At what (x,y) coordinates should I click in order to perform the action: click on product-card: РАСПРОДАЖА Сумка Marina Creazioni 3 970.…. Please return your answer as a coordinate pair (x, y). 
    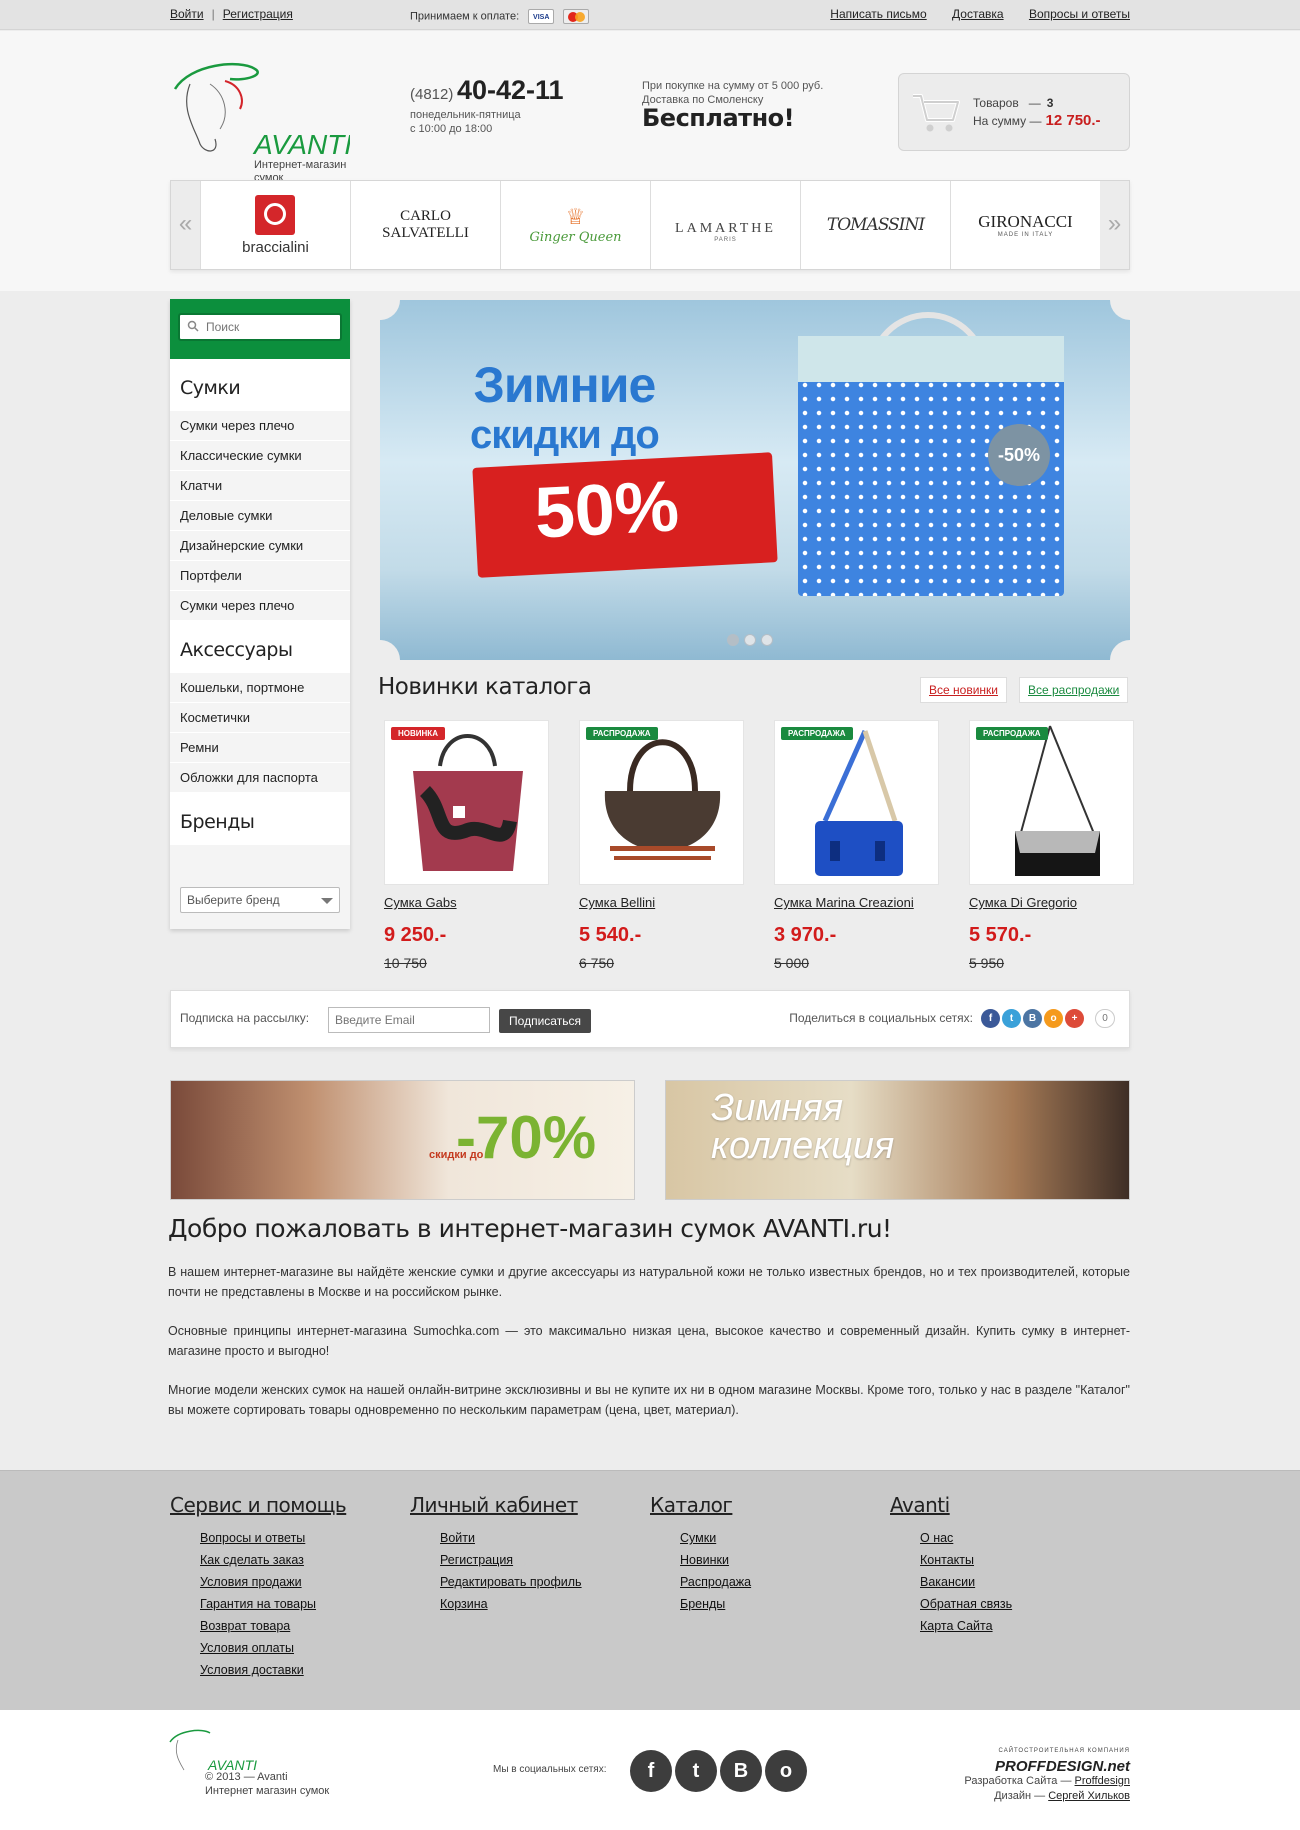
    Looking at the image, I should click on (856, 845).